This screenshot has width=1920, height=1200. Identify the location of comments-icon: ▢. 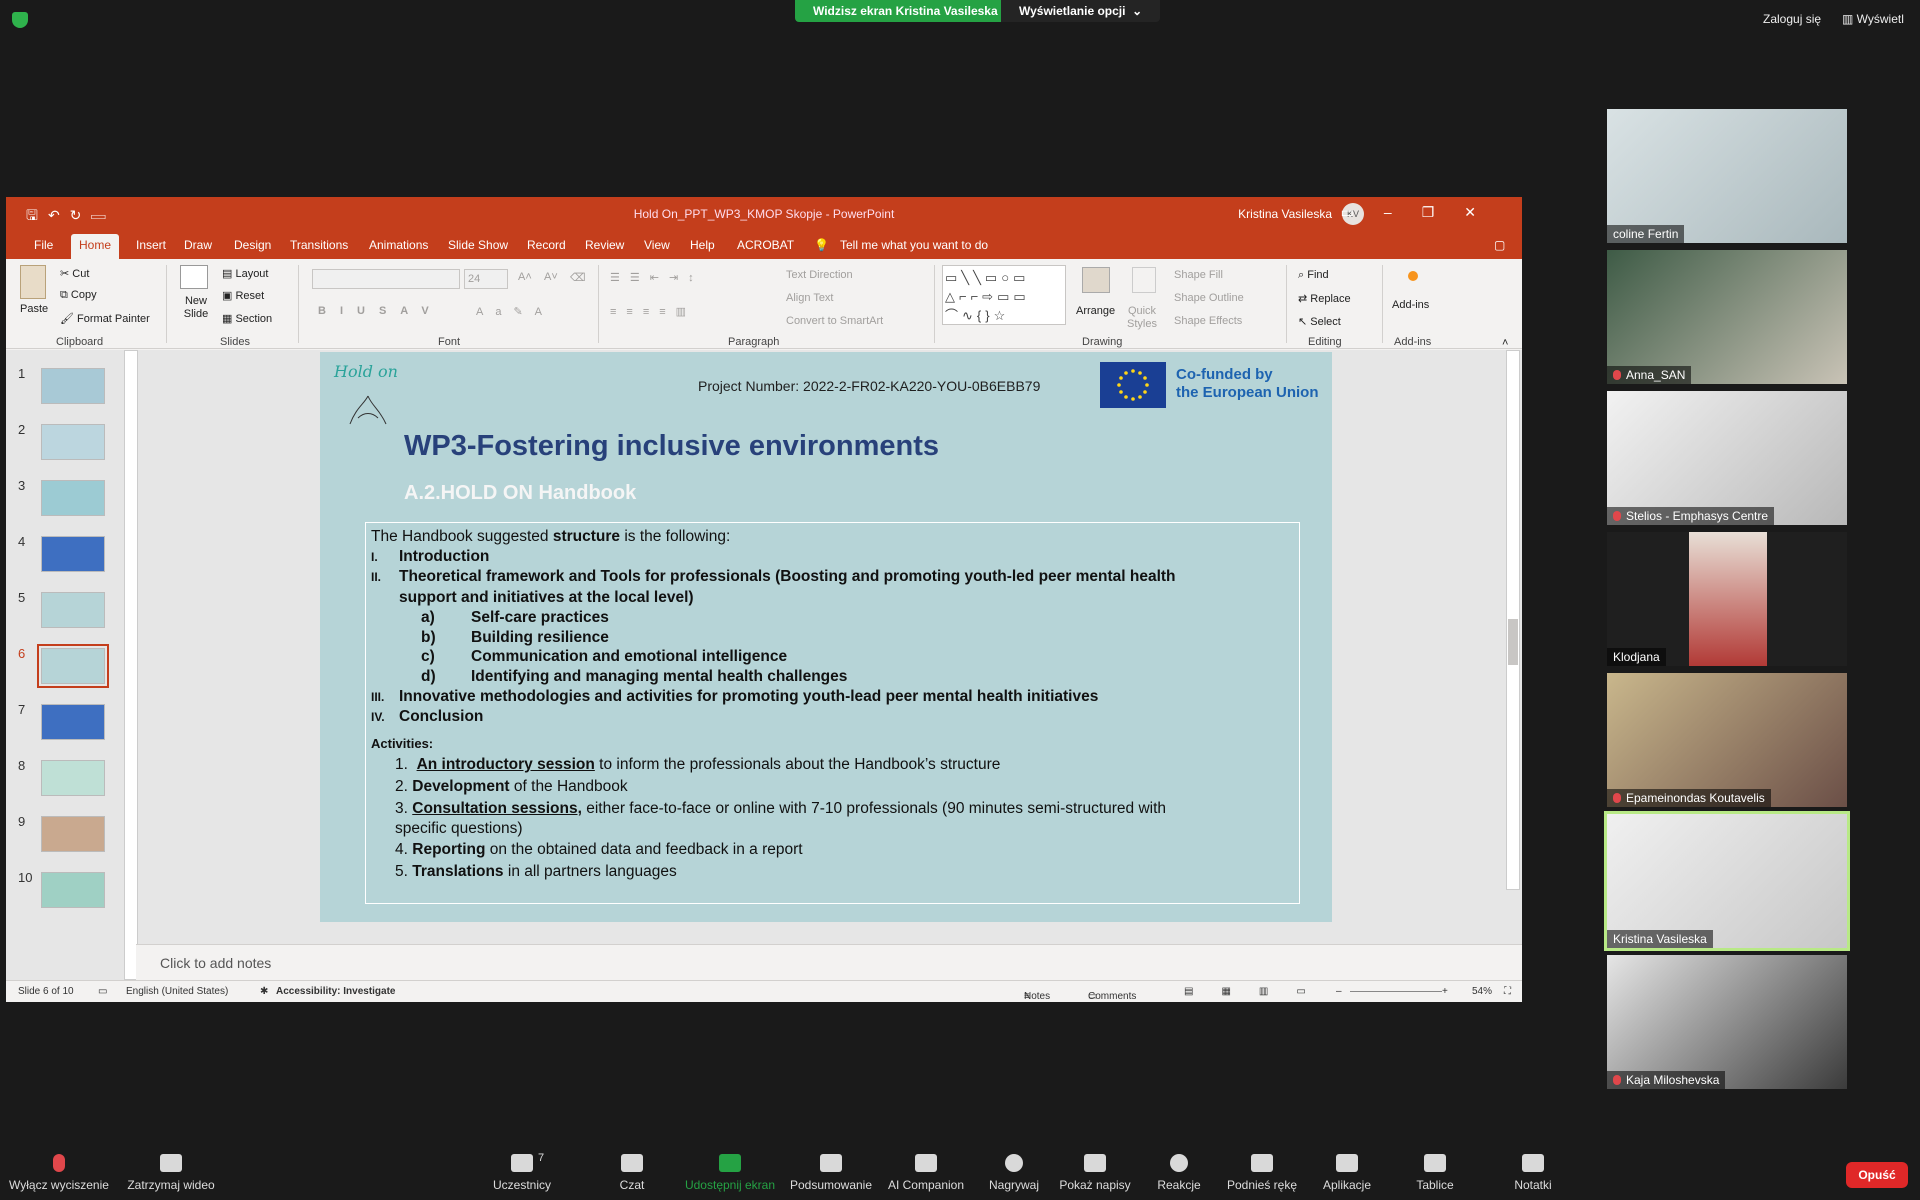
(1499, 245).